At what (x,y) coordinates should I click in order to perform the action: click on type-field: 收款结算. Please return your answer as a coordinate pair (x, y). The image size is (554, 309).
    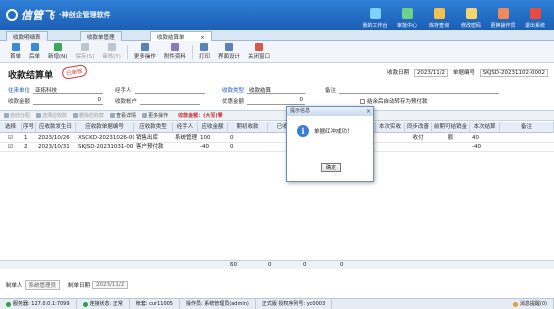
    Looking at the image, I should click on (276, 90).